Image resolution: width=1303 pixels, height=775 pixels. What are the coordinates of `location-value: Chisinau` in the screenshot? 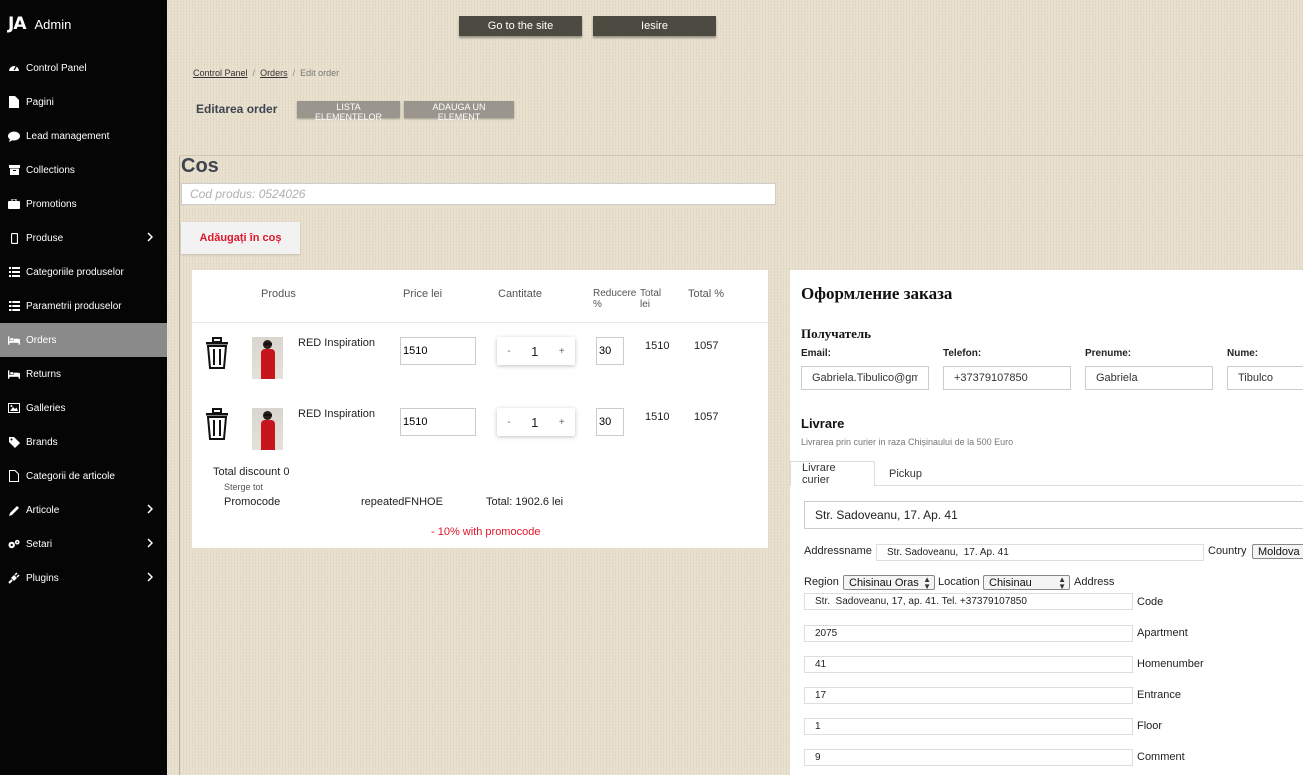 It's located at (1010, 582).